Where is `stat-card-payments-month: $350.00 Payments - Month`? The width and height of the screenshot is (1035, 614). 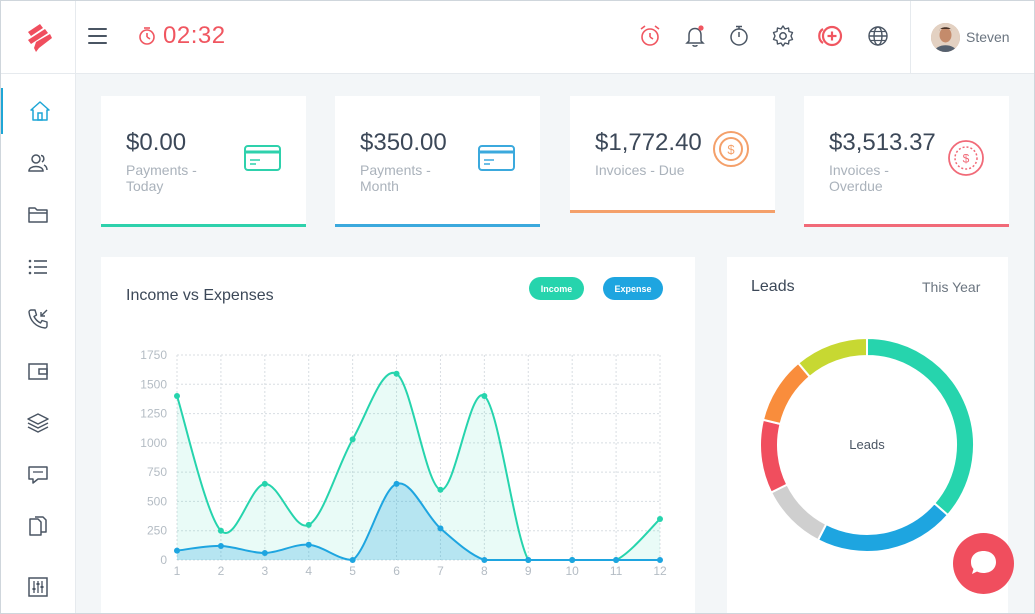 stat-card-payments-month: $350.00 Payments - Month is located at coordinates (437, 161).